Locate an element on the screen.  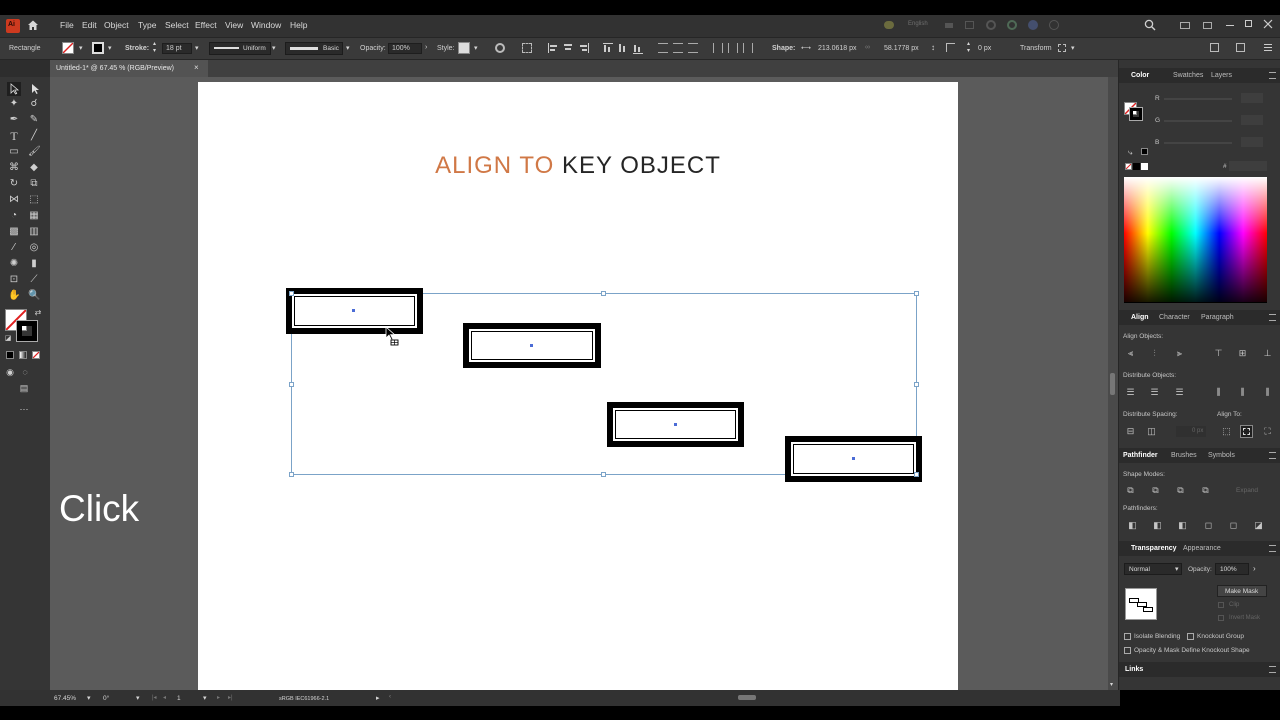
menu-file: File is located at coordinates (67, 25).